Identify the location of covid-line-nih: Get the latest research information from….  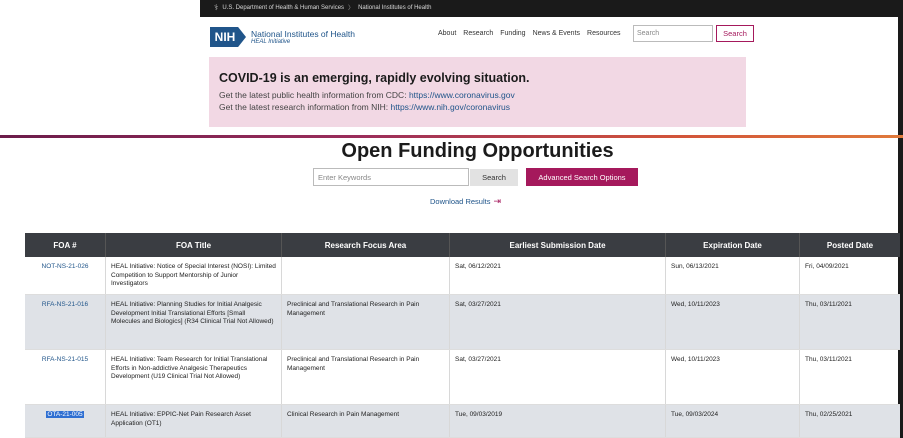
(477, 107).